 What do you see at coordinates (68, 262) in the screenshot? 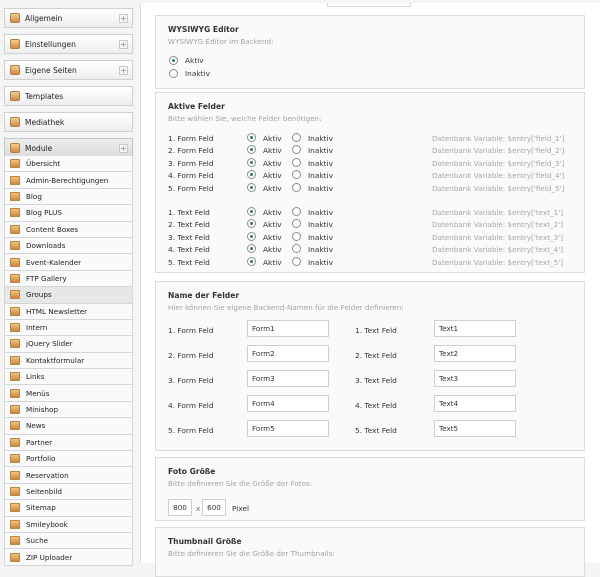
I see `module-item: Event-Kalender` at bounding box center [68, 262].